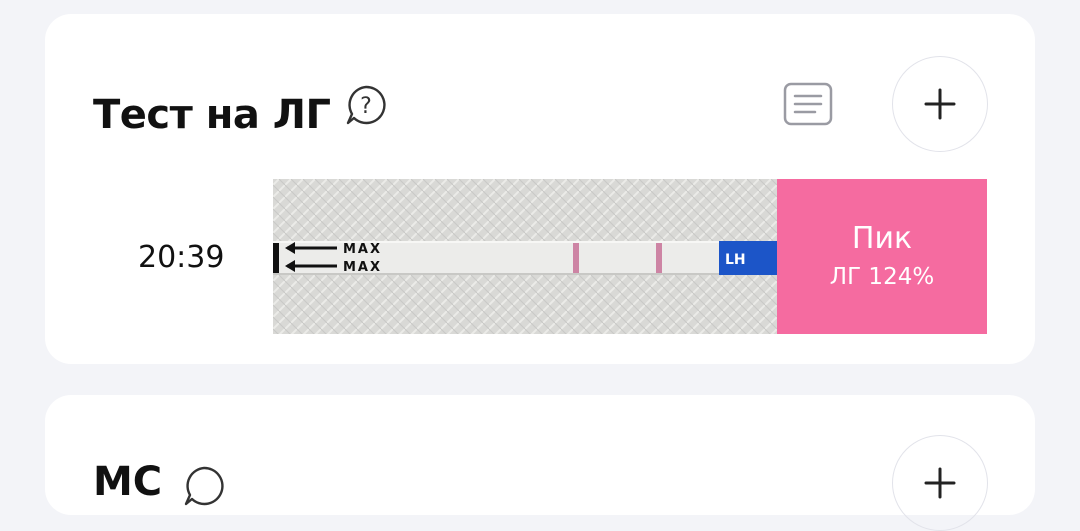 The height and width of the screenshot is (531, 1080). I want to click on card-title: Тест на ЛГ, so click(212, 115).